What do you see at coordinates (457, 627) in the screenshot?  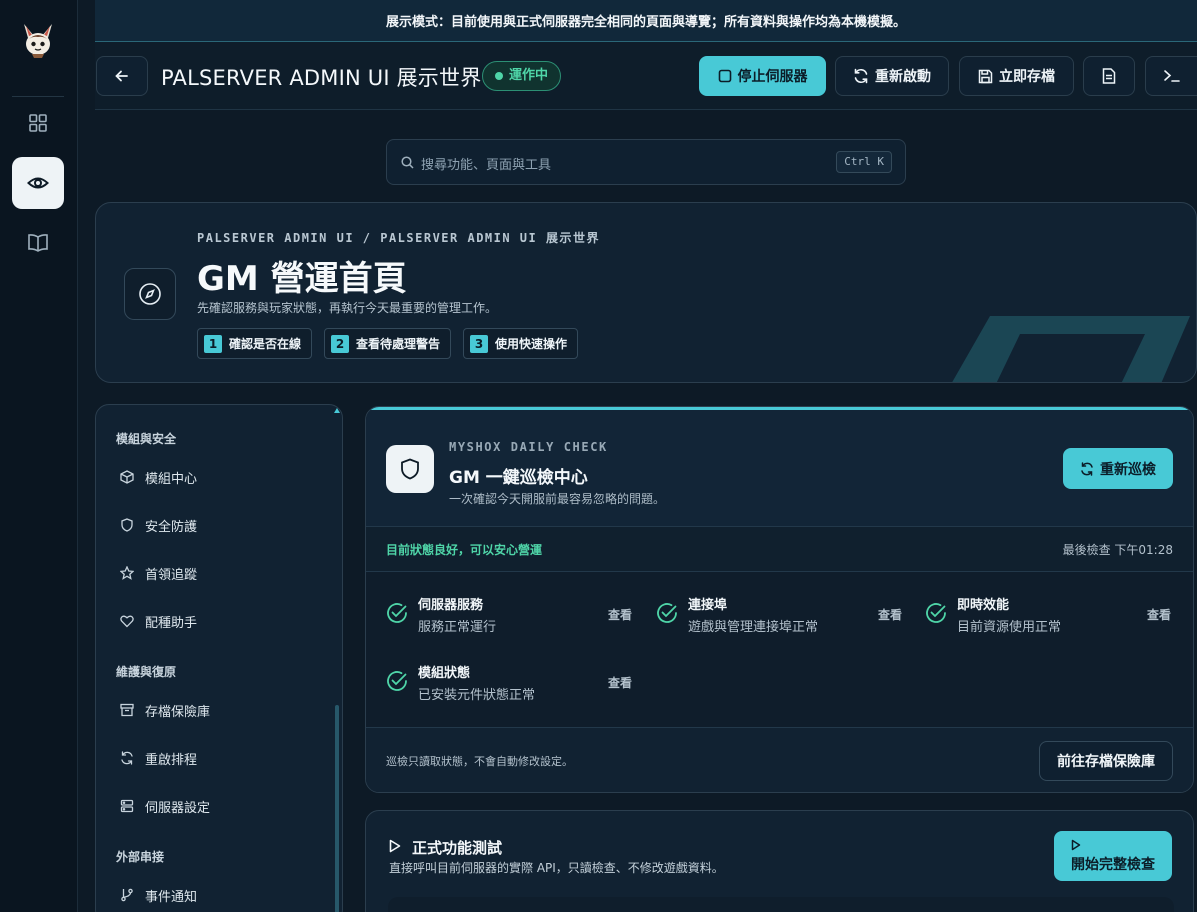 I see `check-item-desc: 服務正常運行` at bounding box center [457, 627].